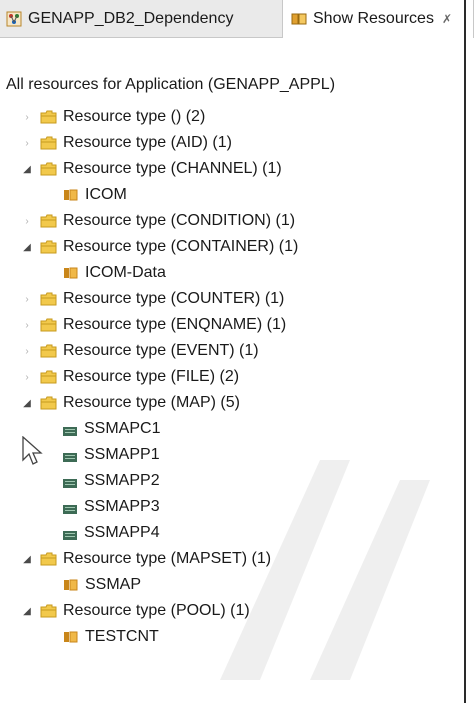 Image resolution: width=474 pixels, height=703 pixels. What do you see at coordinates (237, 54) in the screenshot?
I see `view-toolbar` at bounding box center [237, 54].